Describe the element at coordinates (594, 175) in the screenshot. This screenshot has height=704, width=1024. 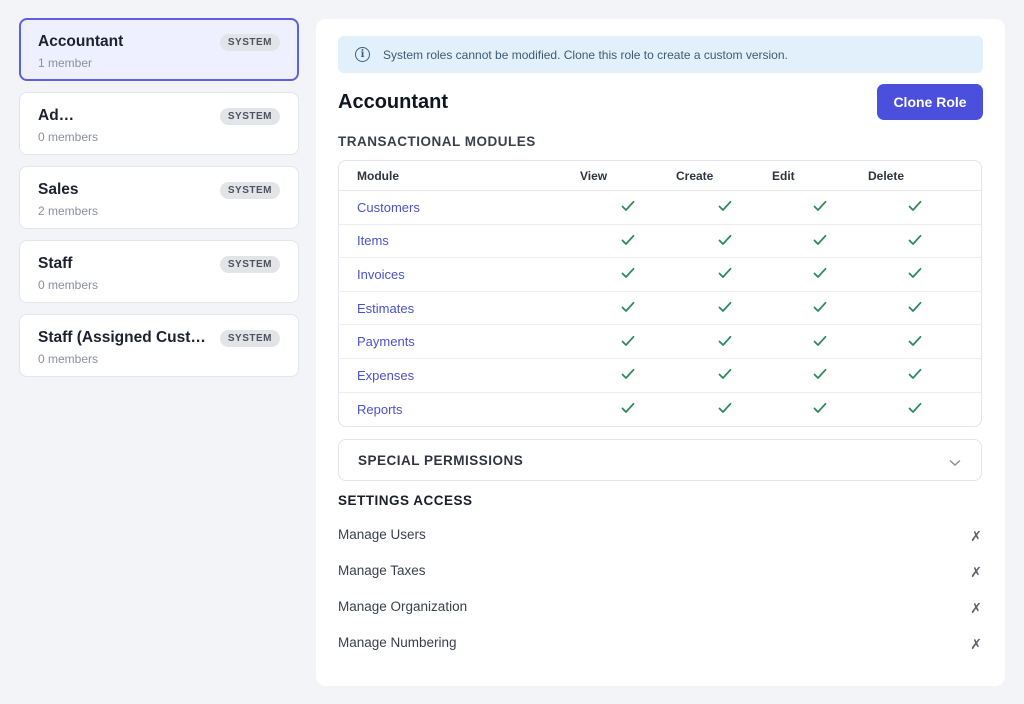
I see `column-header-view: View` at that location.